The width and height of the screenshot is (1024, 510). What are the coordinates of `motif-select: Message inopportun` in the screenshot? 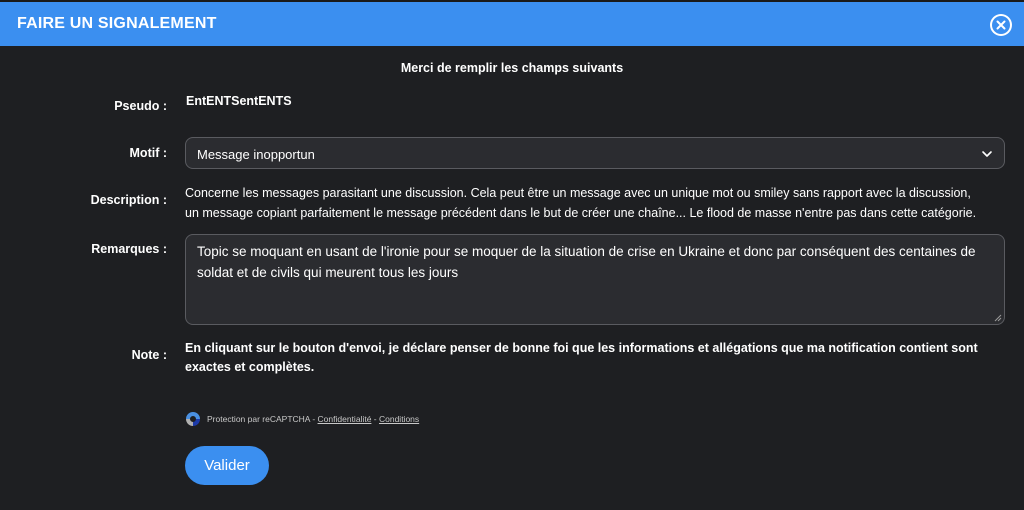 It's located at (595, 153).